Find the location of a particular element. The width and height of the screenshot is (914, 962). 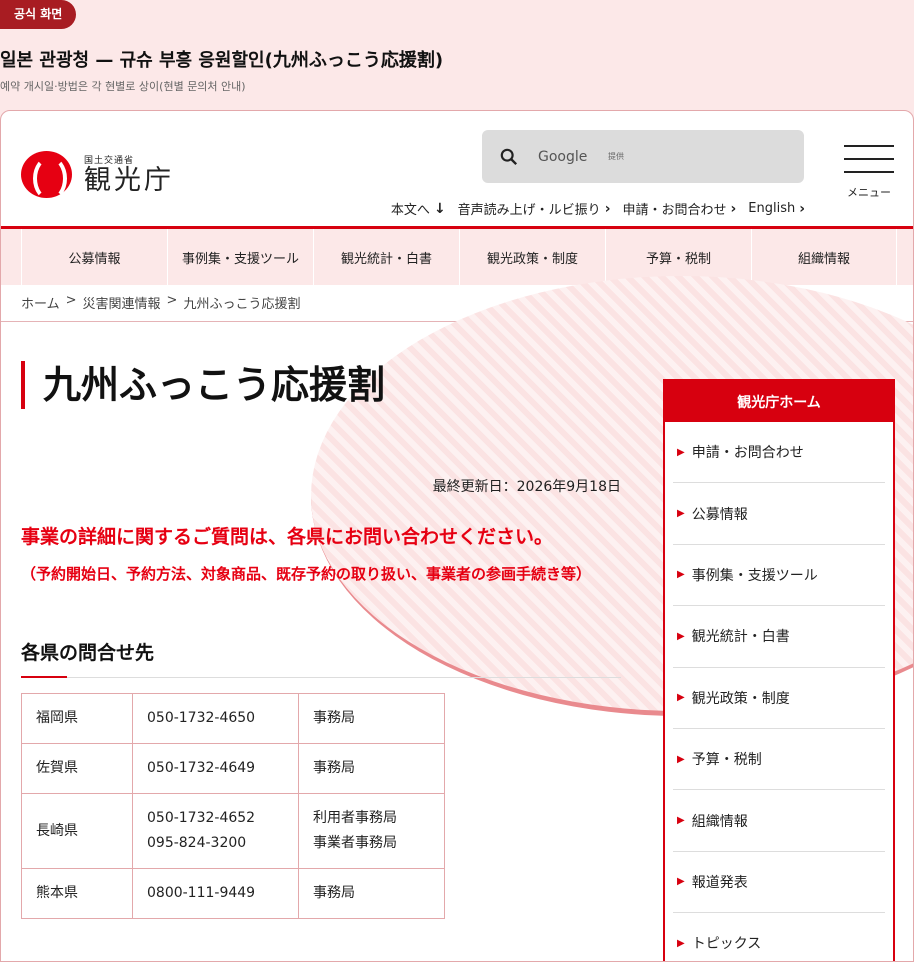

table-row: 福岡県 050-1732-4650 事務局 is located at coordinates (233, 718).